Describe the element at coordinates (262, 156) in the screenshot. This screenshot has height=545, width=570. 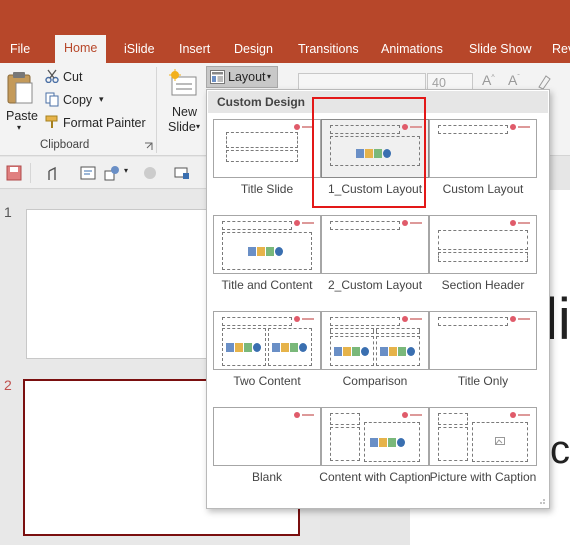
I see `subtitle-placeholder-outline` at that location.